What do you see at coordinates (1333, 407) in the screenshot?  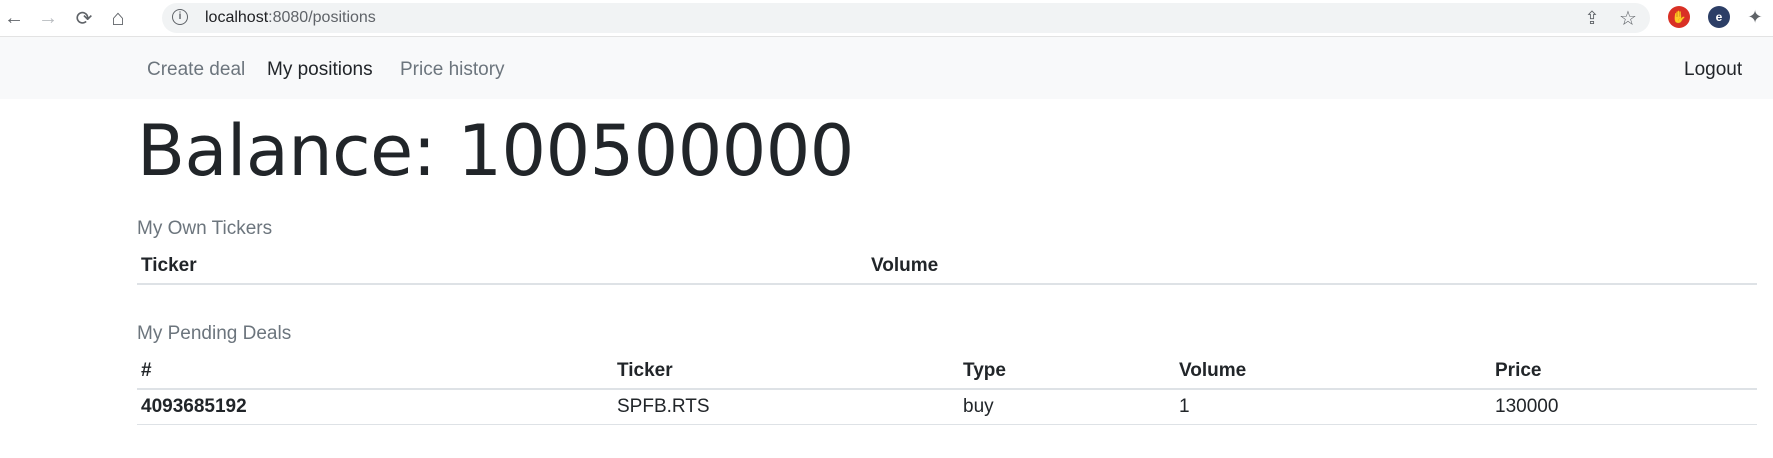 I see `volume-cell: 1` at bounding box center [1333, 407].